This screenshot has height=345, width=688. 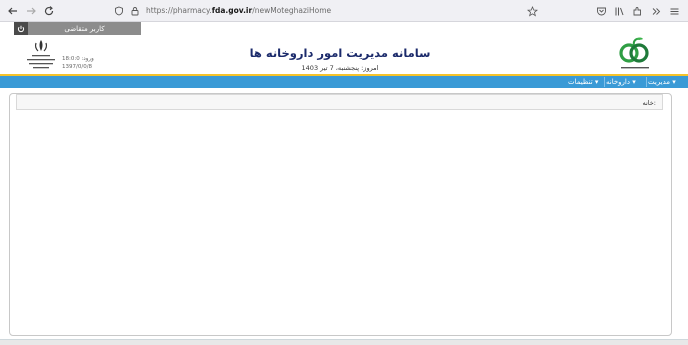 I want to click on back-button, so click(x=13, y=11).